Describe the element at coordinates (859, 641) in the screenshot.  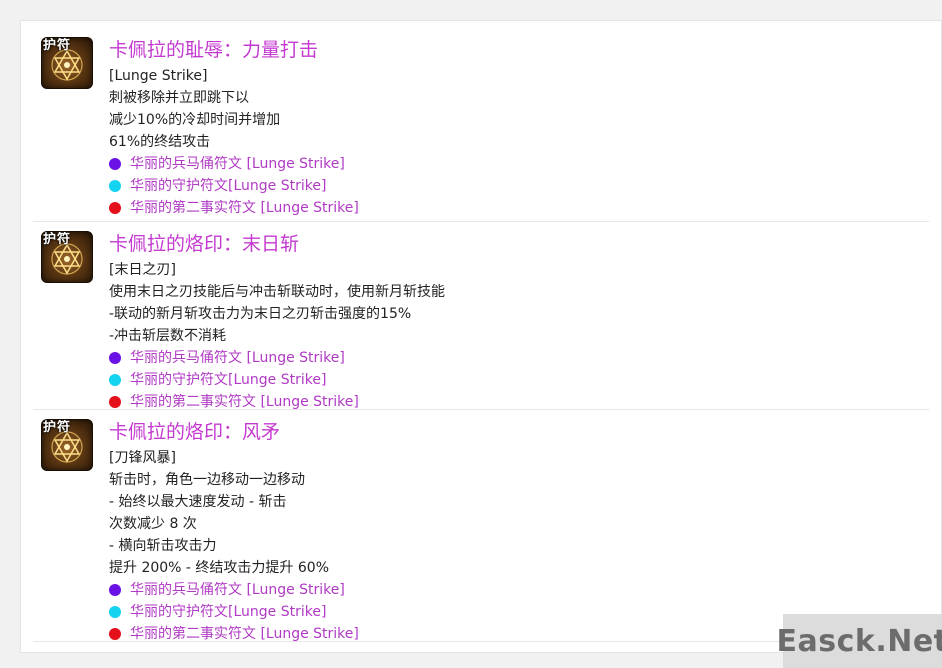
I see `watermark: Easck.Net` at that location.